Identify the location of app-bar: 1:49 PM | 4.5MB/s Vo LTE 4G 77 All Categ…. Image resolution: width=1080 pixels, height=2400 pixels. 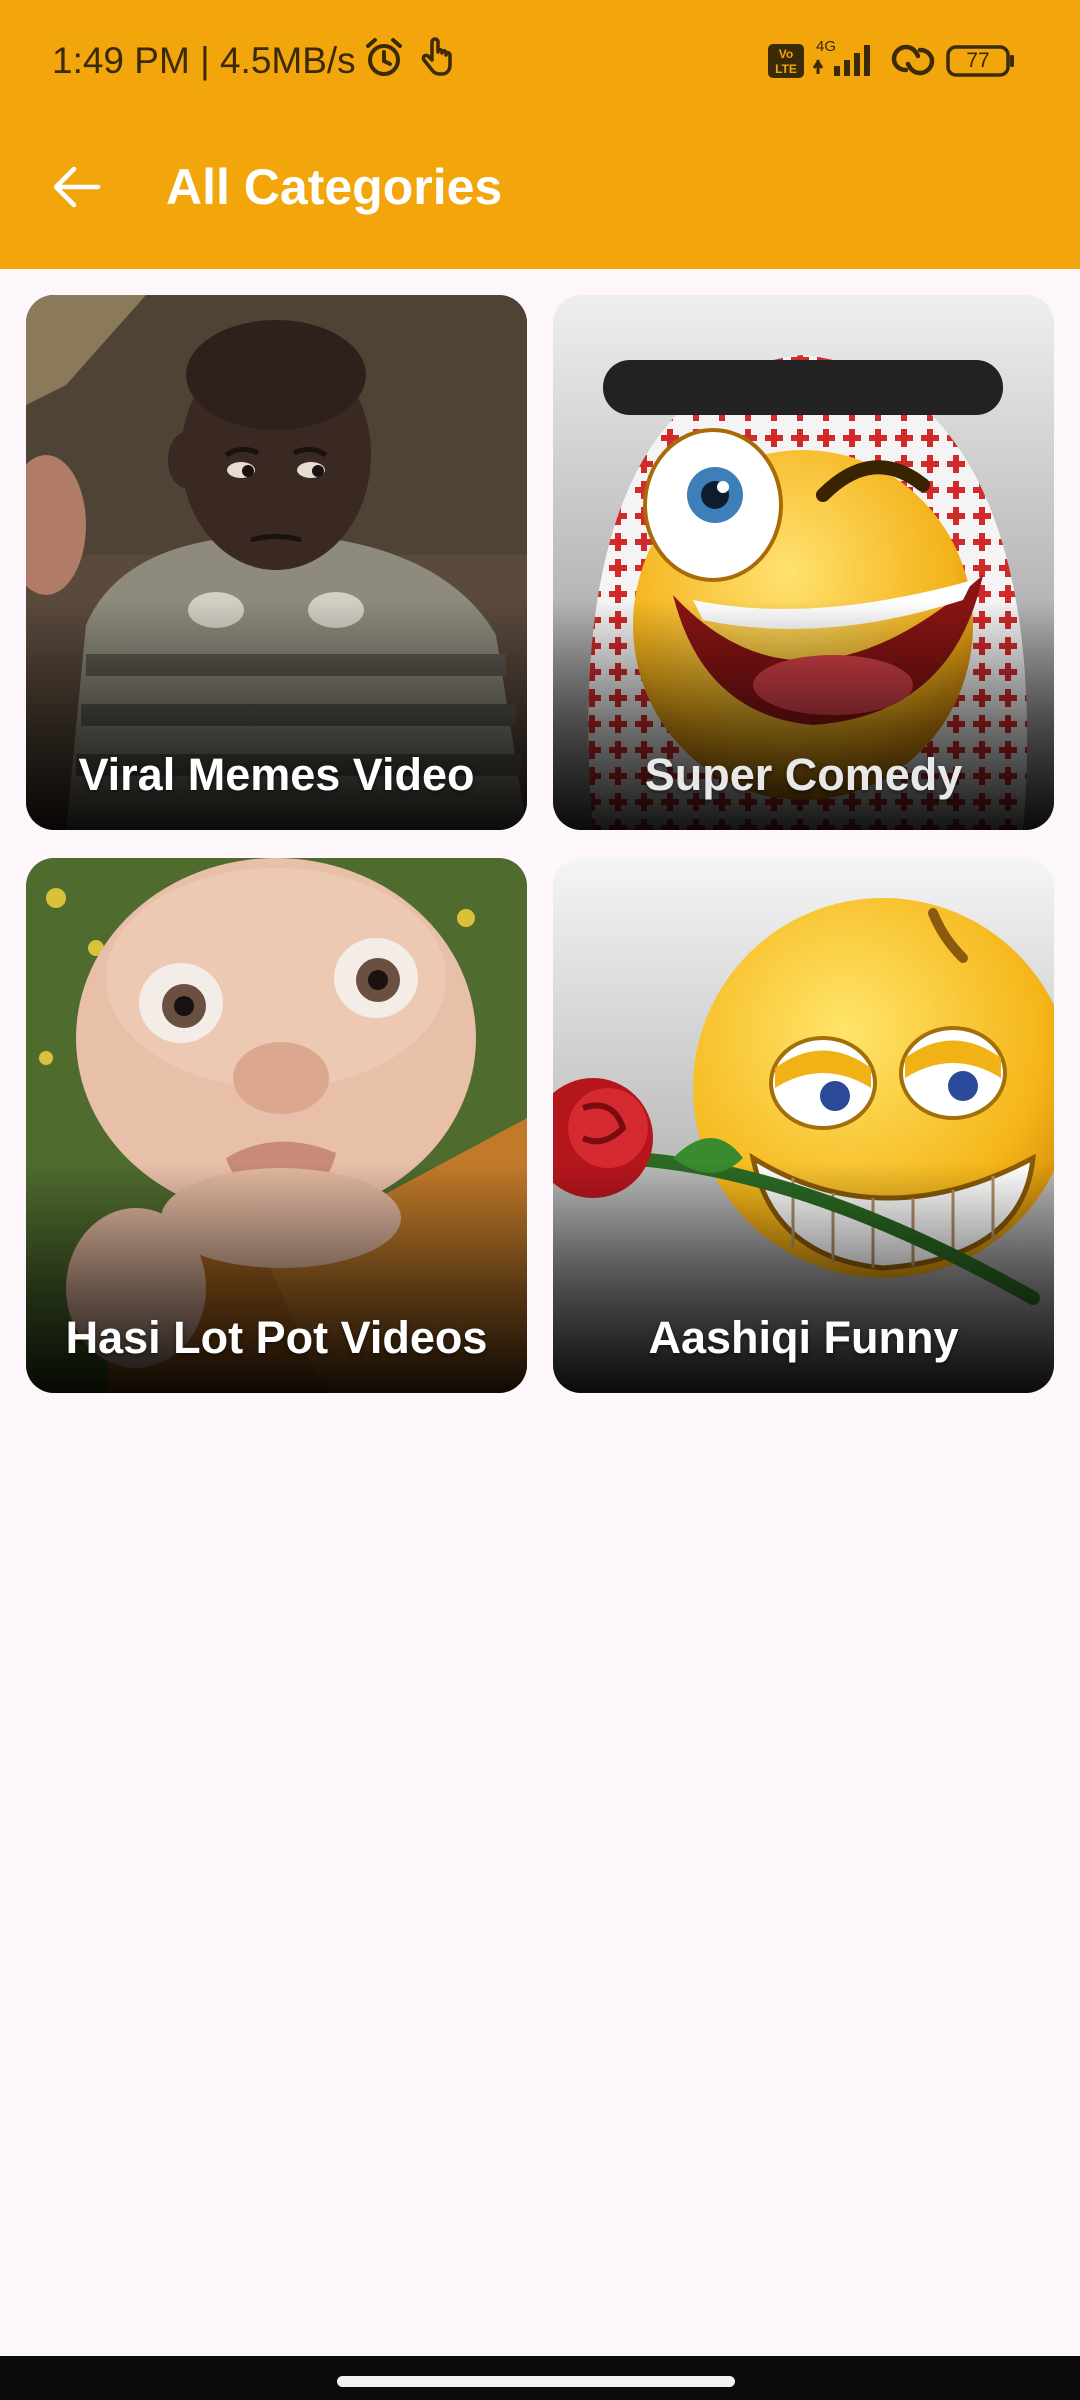
(540, 134).